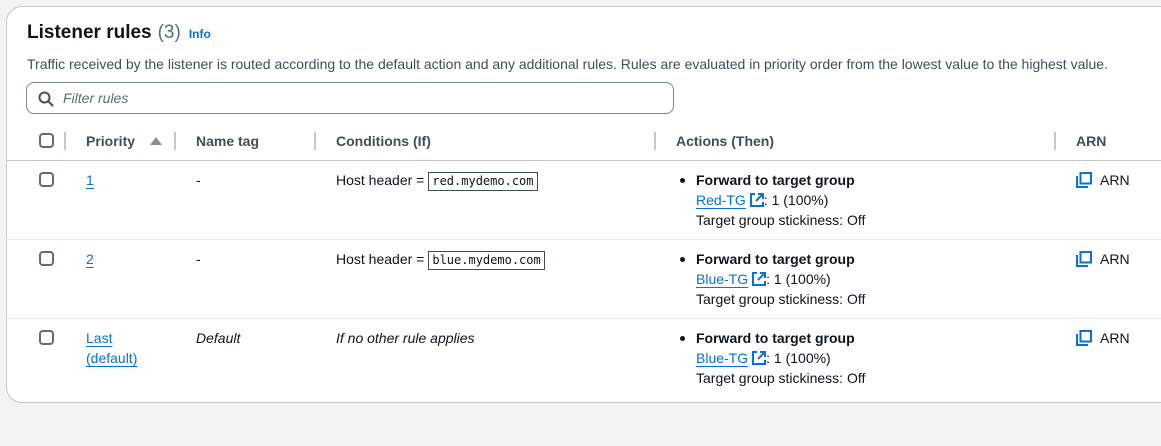 The height and width of the screenshot is (446, 1161). Describe the element at coordinates (1091, 141) in the screenshot. I see `column-header-arn: ARN` at that location.